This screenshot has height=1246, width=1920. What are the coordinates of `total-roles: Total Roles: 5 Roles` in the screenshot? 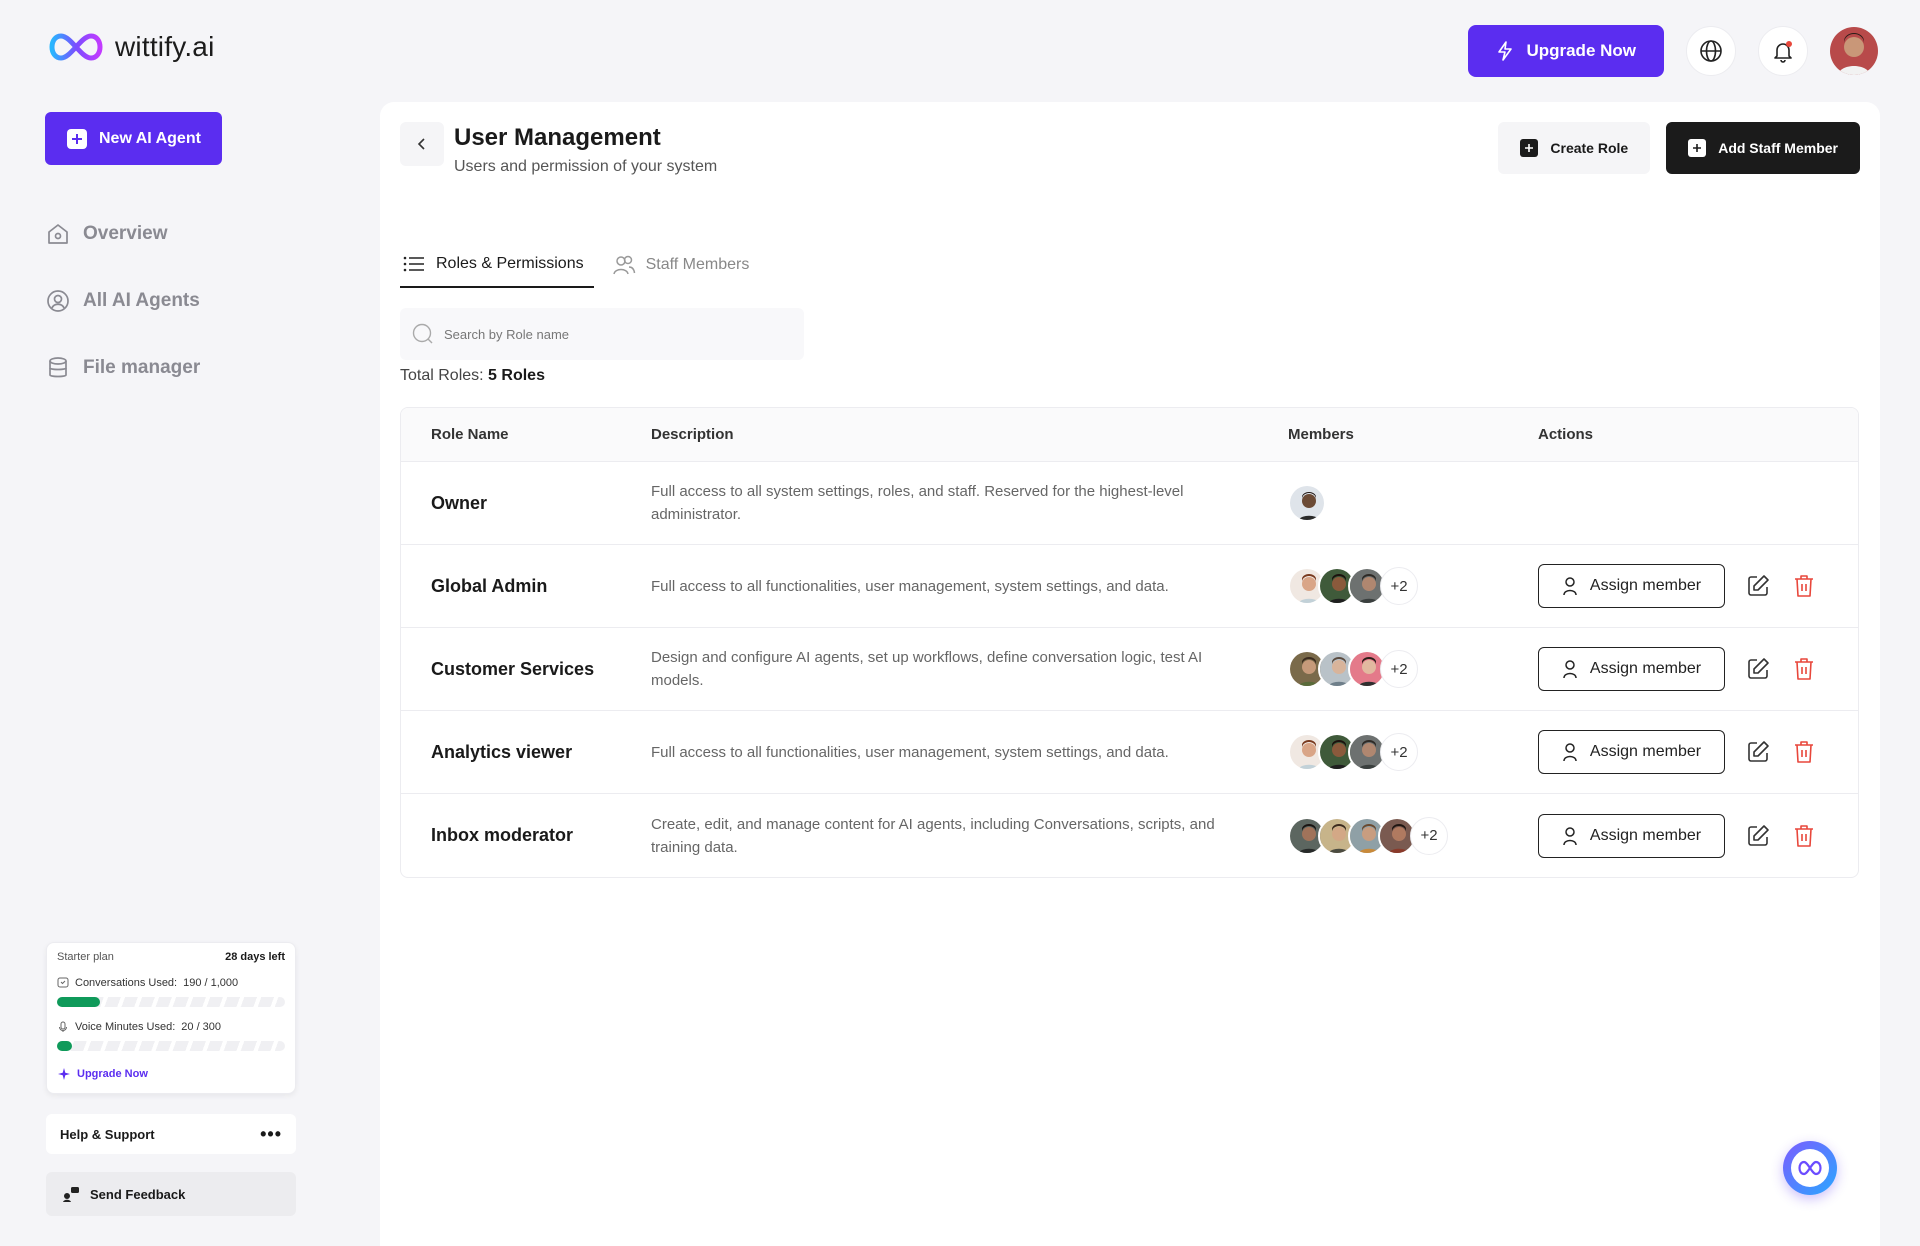 It's located at (472, 376).